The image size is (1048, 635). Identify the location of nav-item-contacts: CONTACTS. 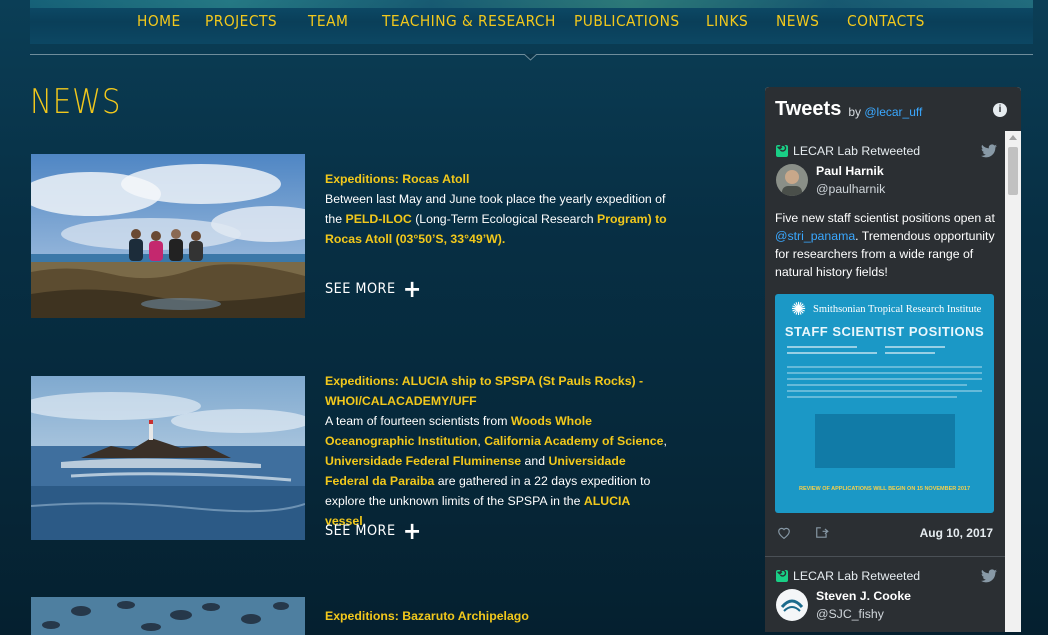
(886, 21).